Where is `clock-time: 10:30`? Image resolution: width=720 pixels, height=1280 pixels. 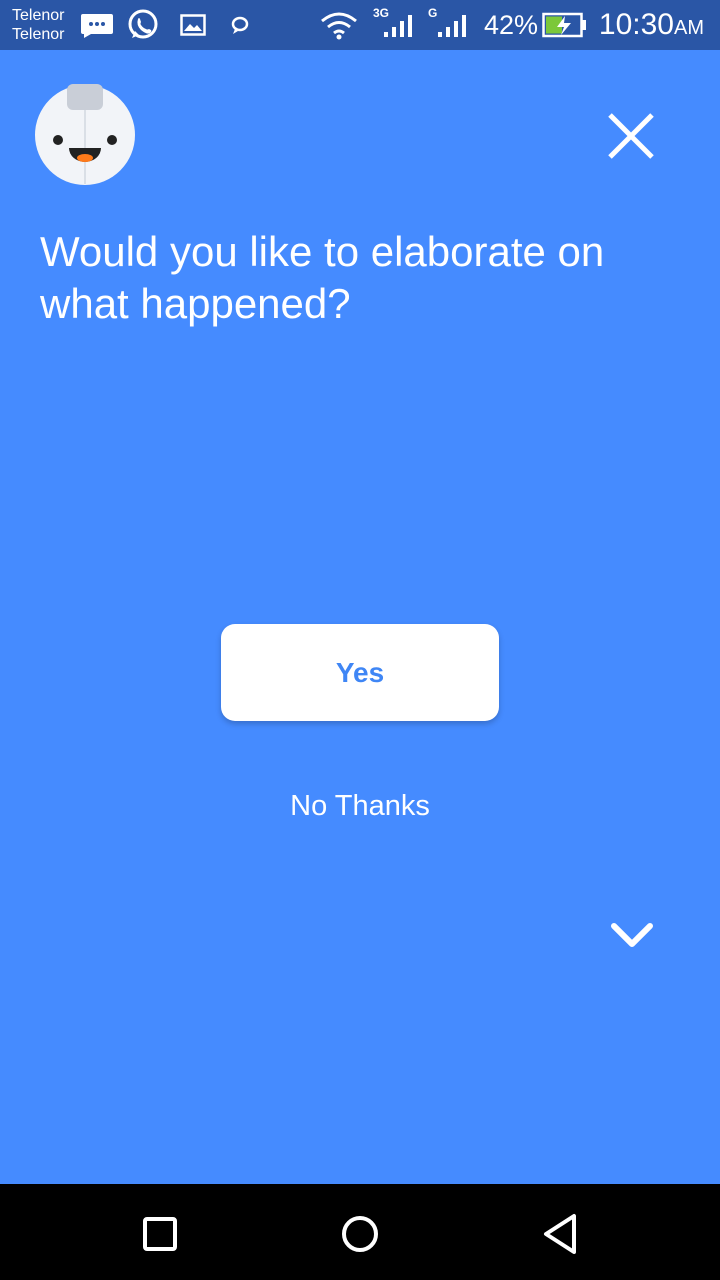
clock-time: 10:30 is located at coordinates (636, 24).